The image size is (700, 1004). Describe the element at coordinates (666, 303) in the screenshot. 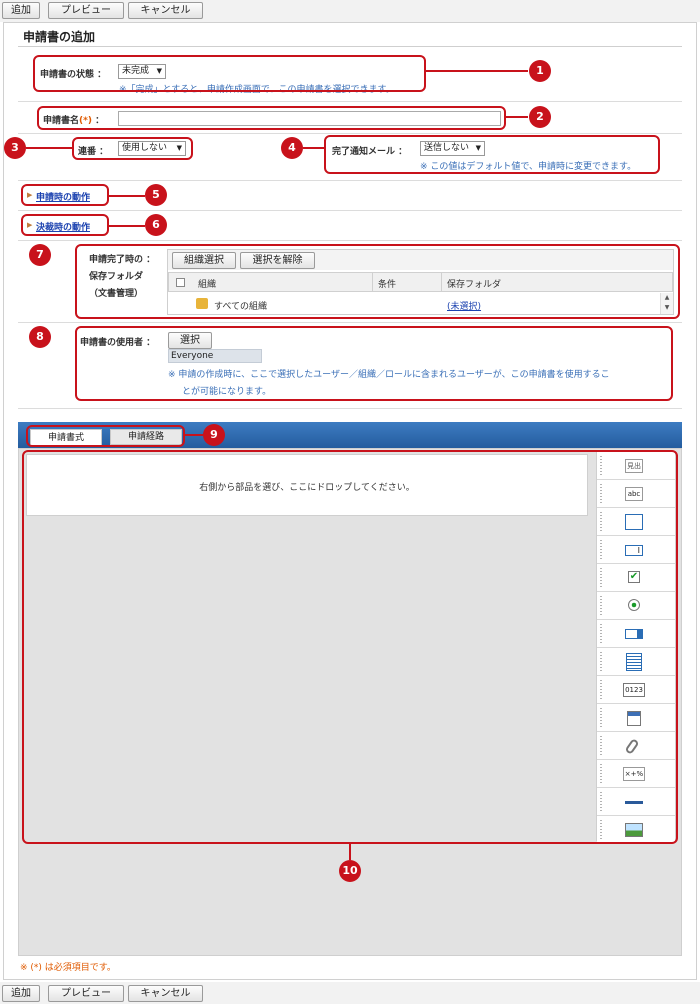

I see `table-scrollbar: ▲ ▼` at that location.